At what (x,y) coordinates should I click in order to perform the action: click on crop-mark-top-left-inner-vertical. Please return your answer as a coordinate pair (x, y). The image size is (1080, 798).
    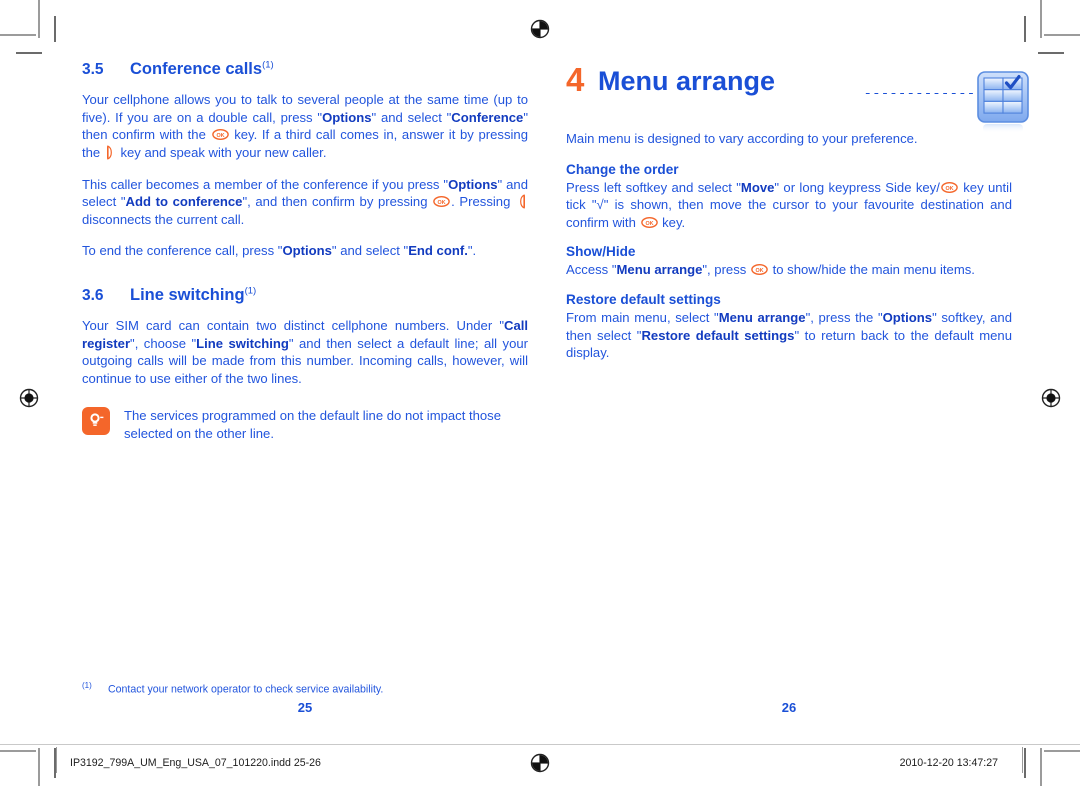
    Looking at the image, I should click on (55, 29).